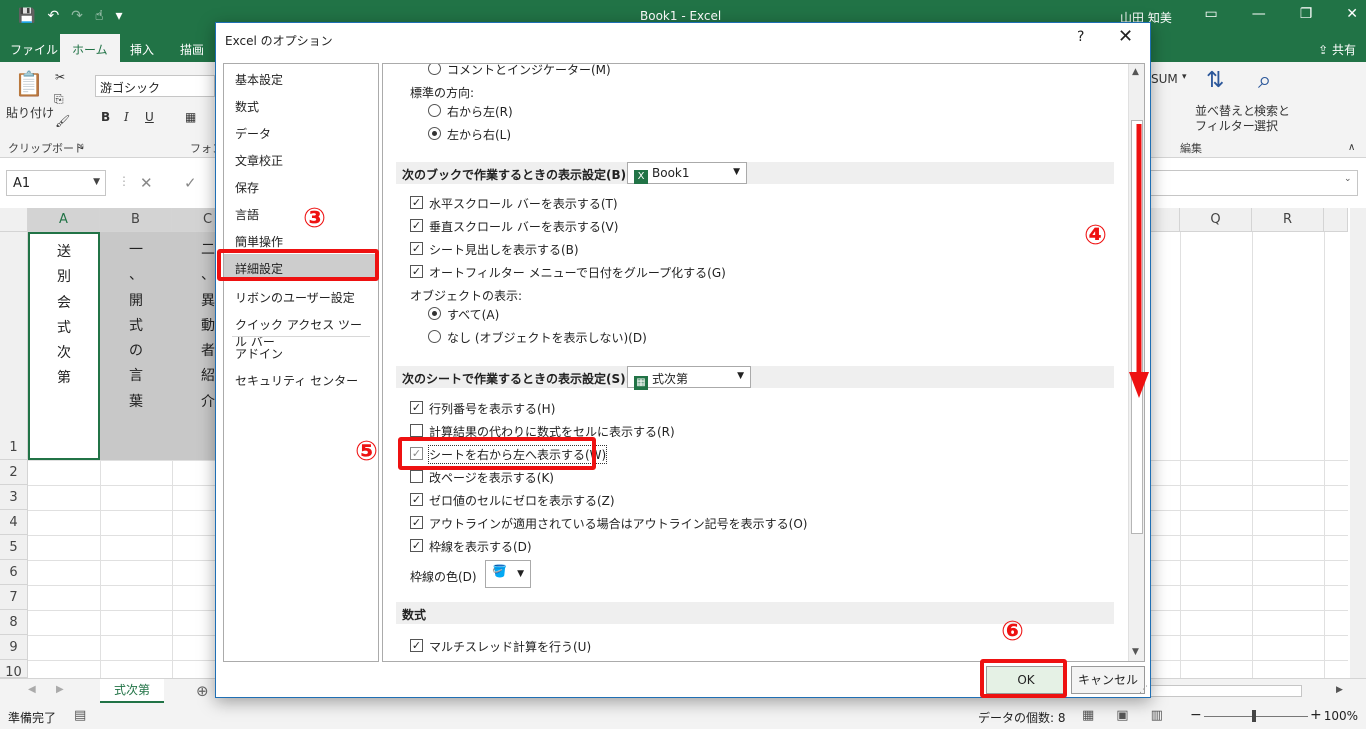  What do you see at coordinates (62, 121) in the screenshot?
I see `format-painter-icon: 🖌` at bounding box center [62, 121].